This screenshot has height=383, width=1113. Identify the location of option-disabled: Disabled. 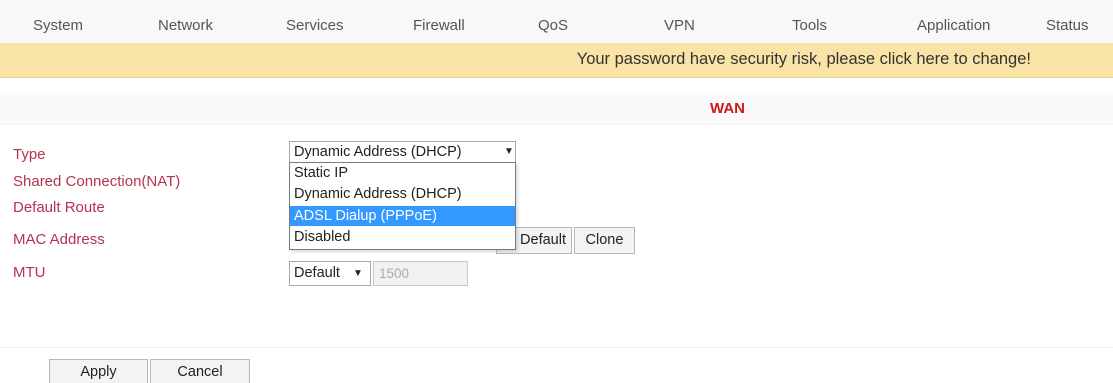
(402, 237).